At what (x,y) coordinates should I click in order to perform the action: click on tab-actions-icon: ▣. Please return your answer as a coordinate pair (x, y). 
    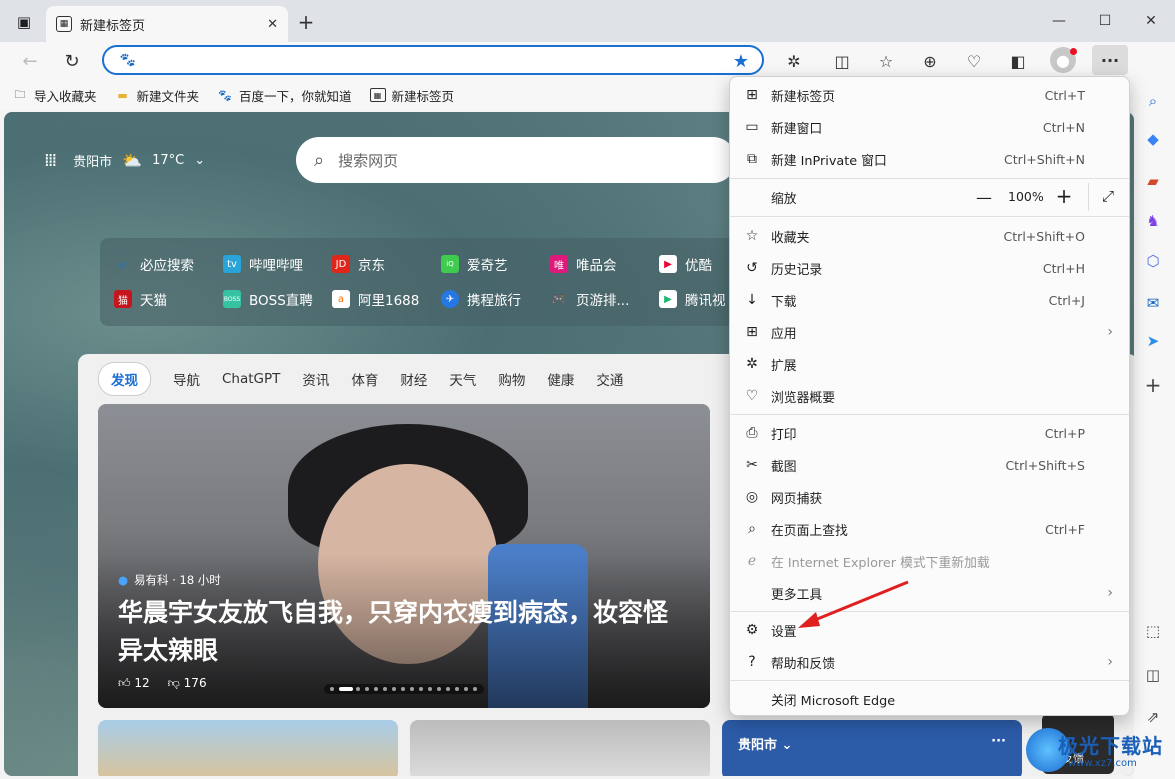
    Looking at the image, I should click on (24, 22).